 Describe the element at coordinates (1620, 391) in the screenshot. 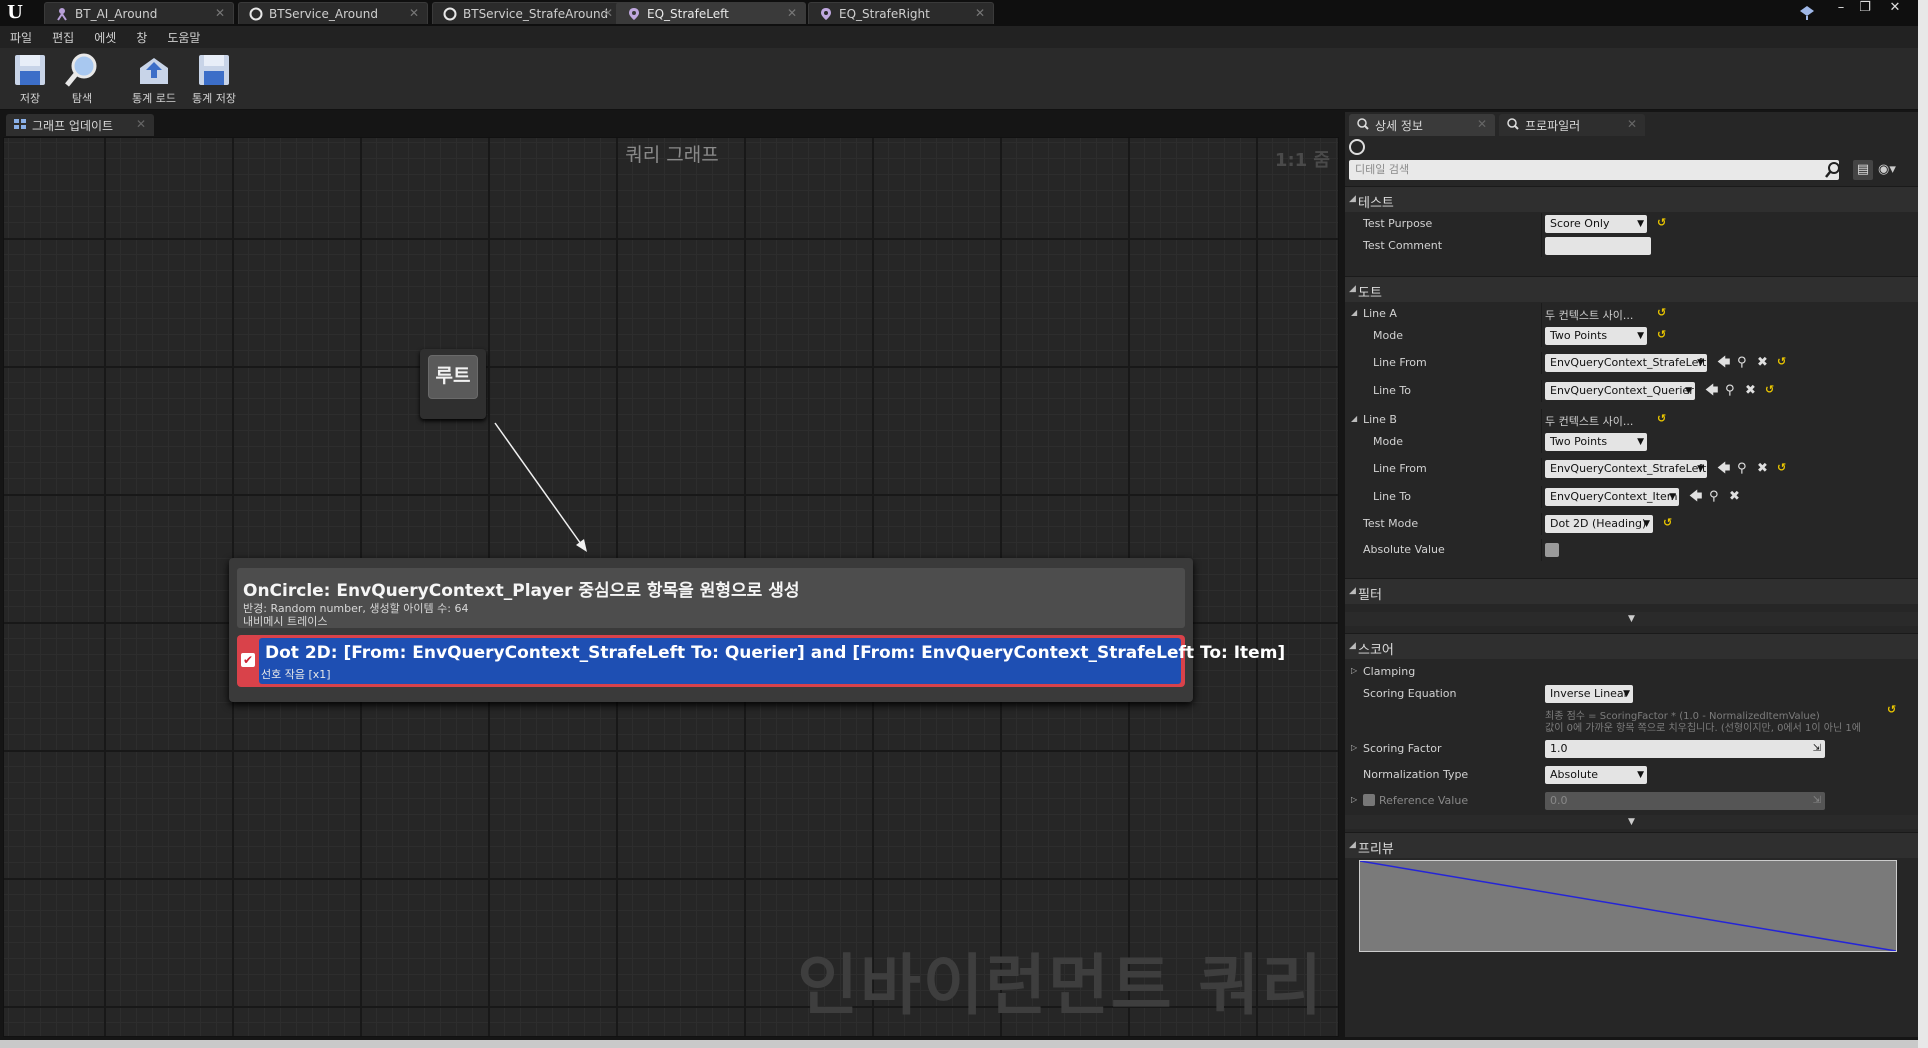

I see `line-to-a-dropdown: EnvQueryContext_Querier ▼` at that location.